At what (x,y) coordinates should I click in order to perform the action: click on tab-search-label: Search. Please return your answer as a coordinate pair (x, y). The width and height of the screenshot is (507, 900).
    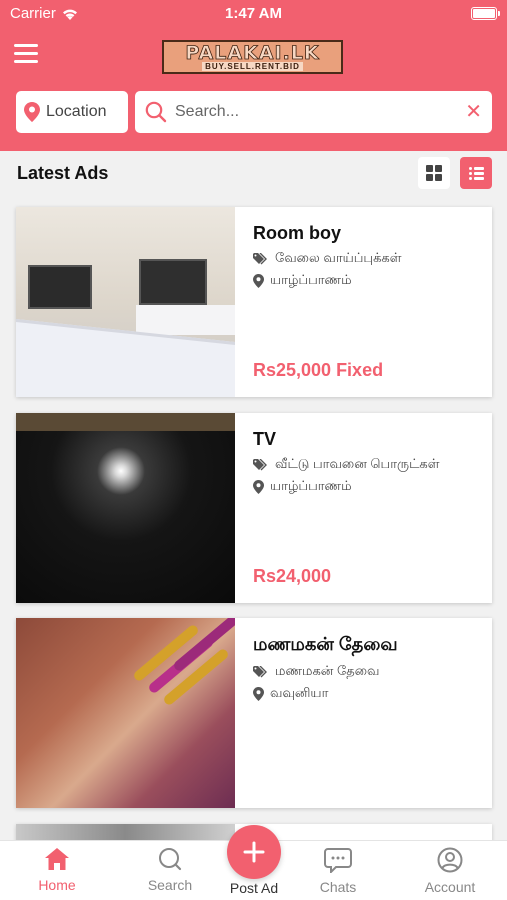
    Looking at the image, I should click on (170, 885).